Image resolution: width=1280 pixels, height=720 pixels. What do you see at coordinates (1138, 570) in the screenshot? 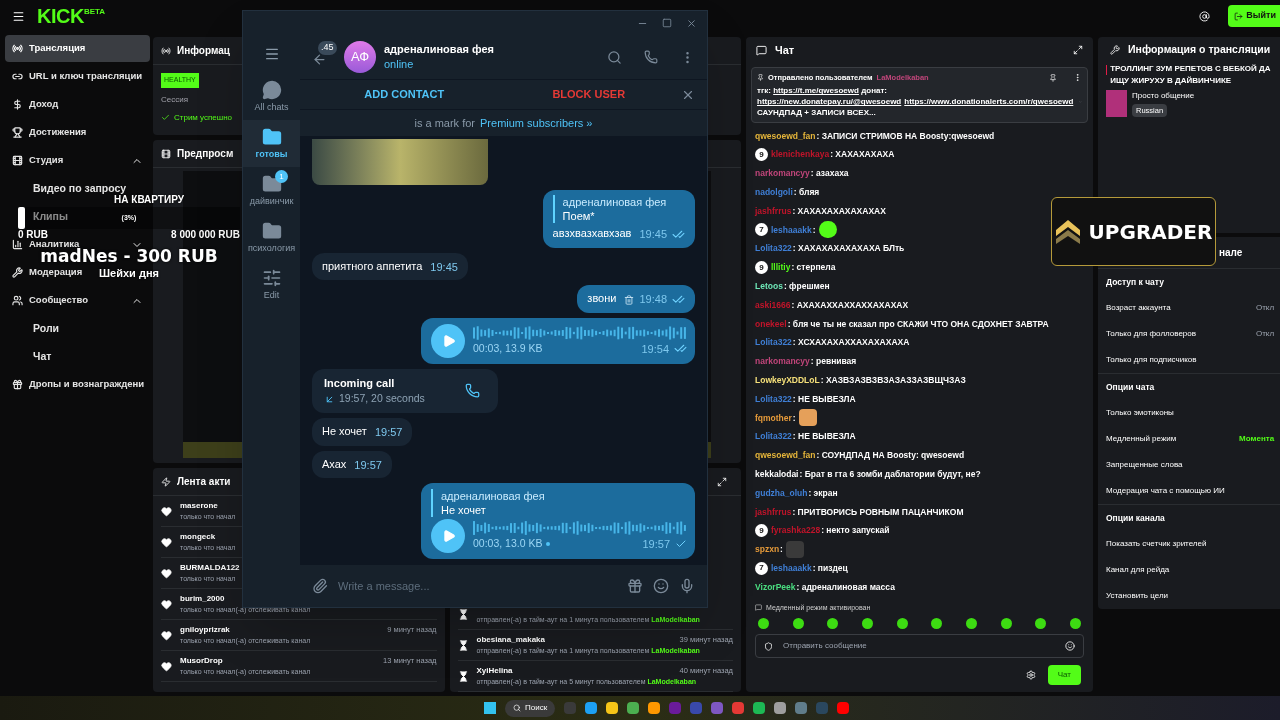
I see `settings-label: Канал для рейда` at bounding box center [1138, 570].